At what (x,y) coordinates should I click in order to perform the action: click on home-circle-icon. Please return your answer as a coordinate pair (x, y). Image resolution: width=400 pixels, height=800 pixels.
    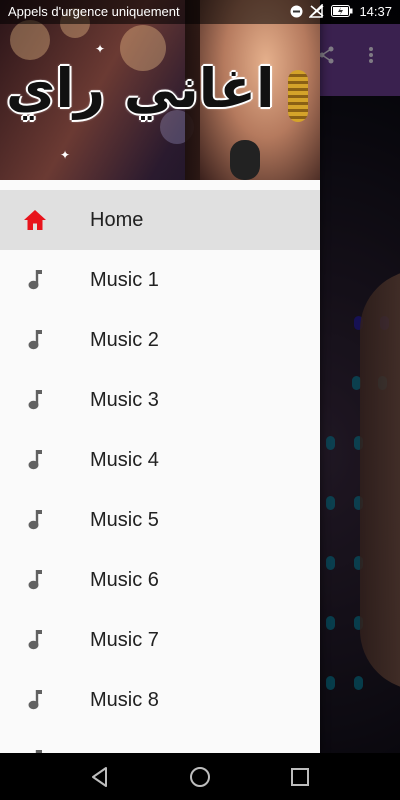
    Looking at the image, I should click on (200, 777).